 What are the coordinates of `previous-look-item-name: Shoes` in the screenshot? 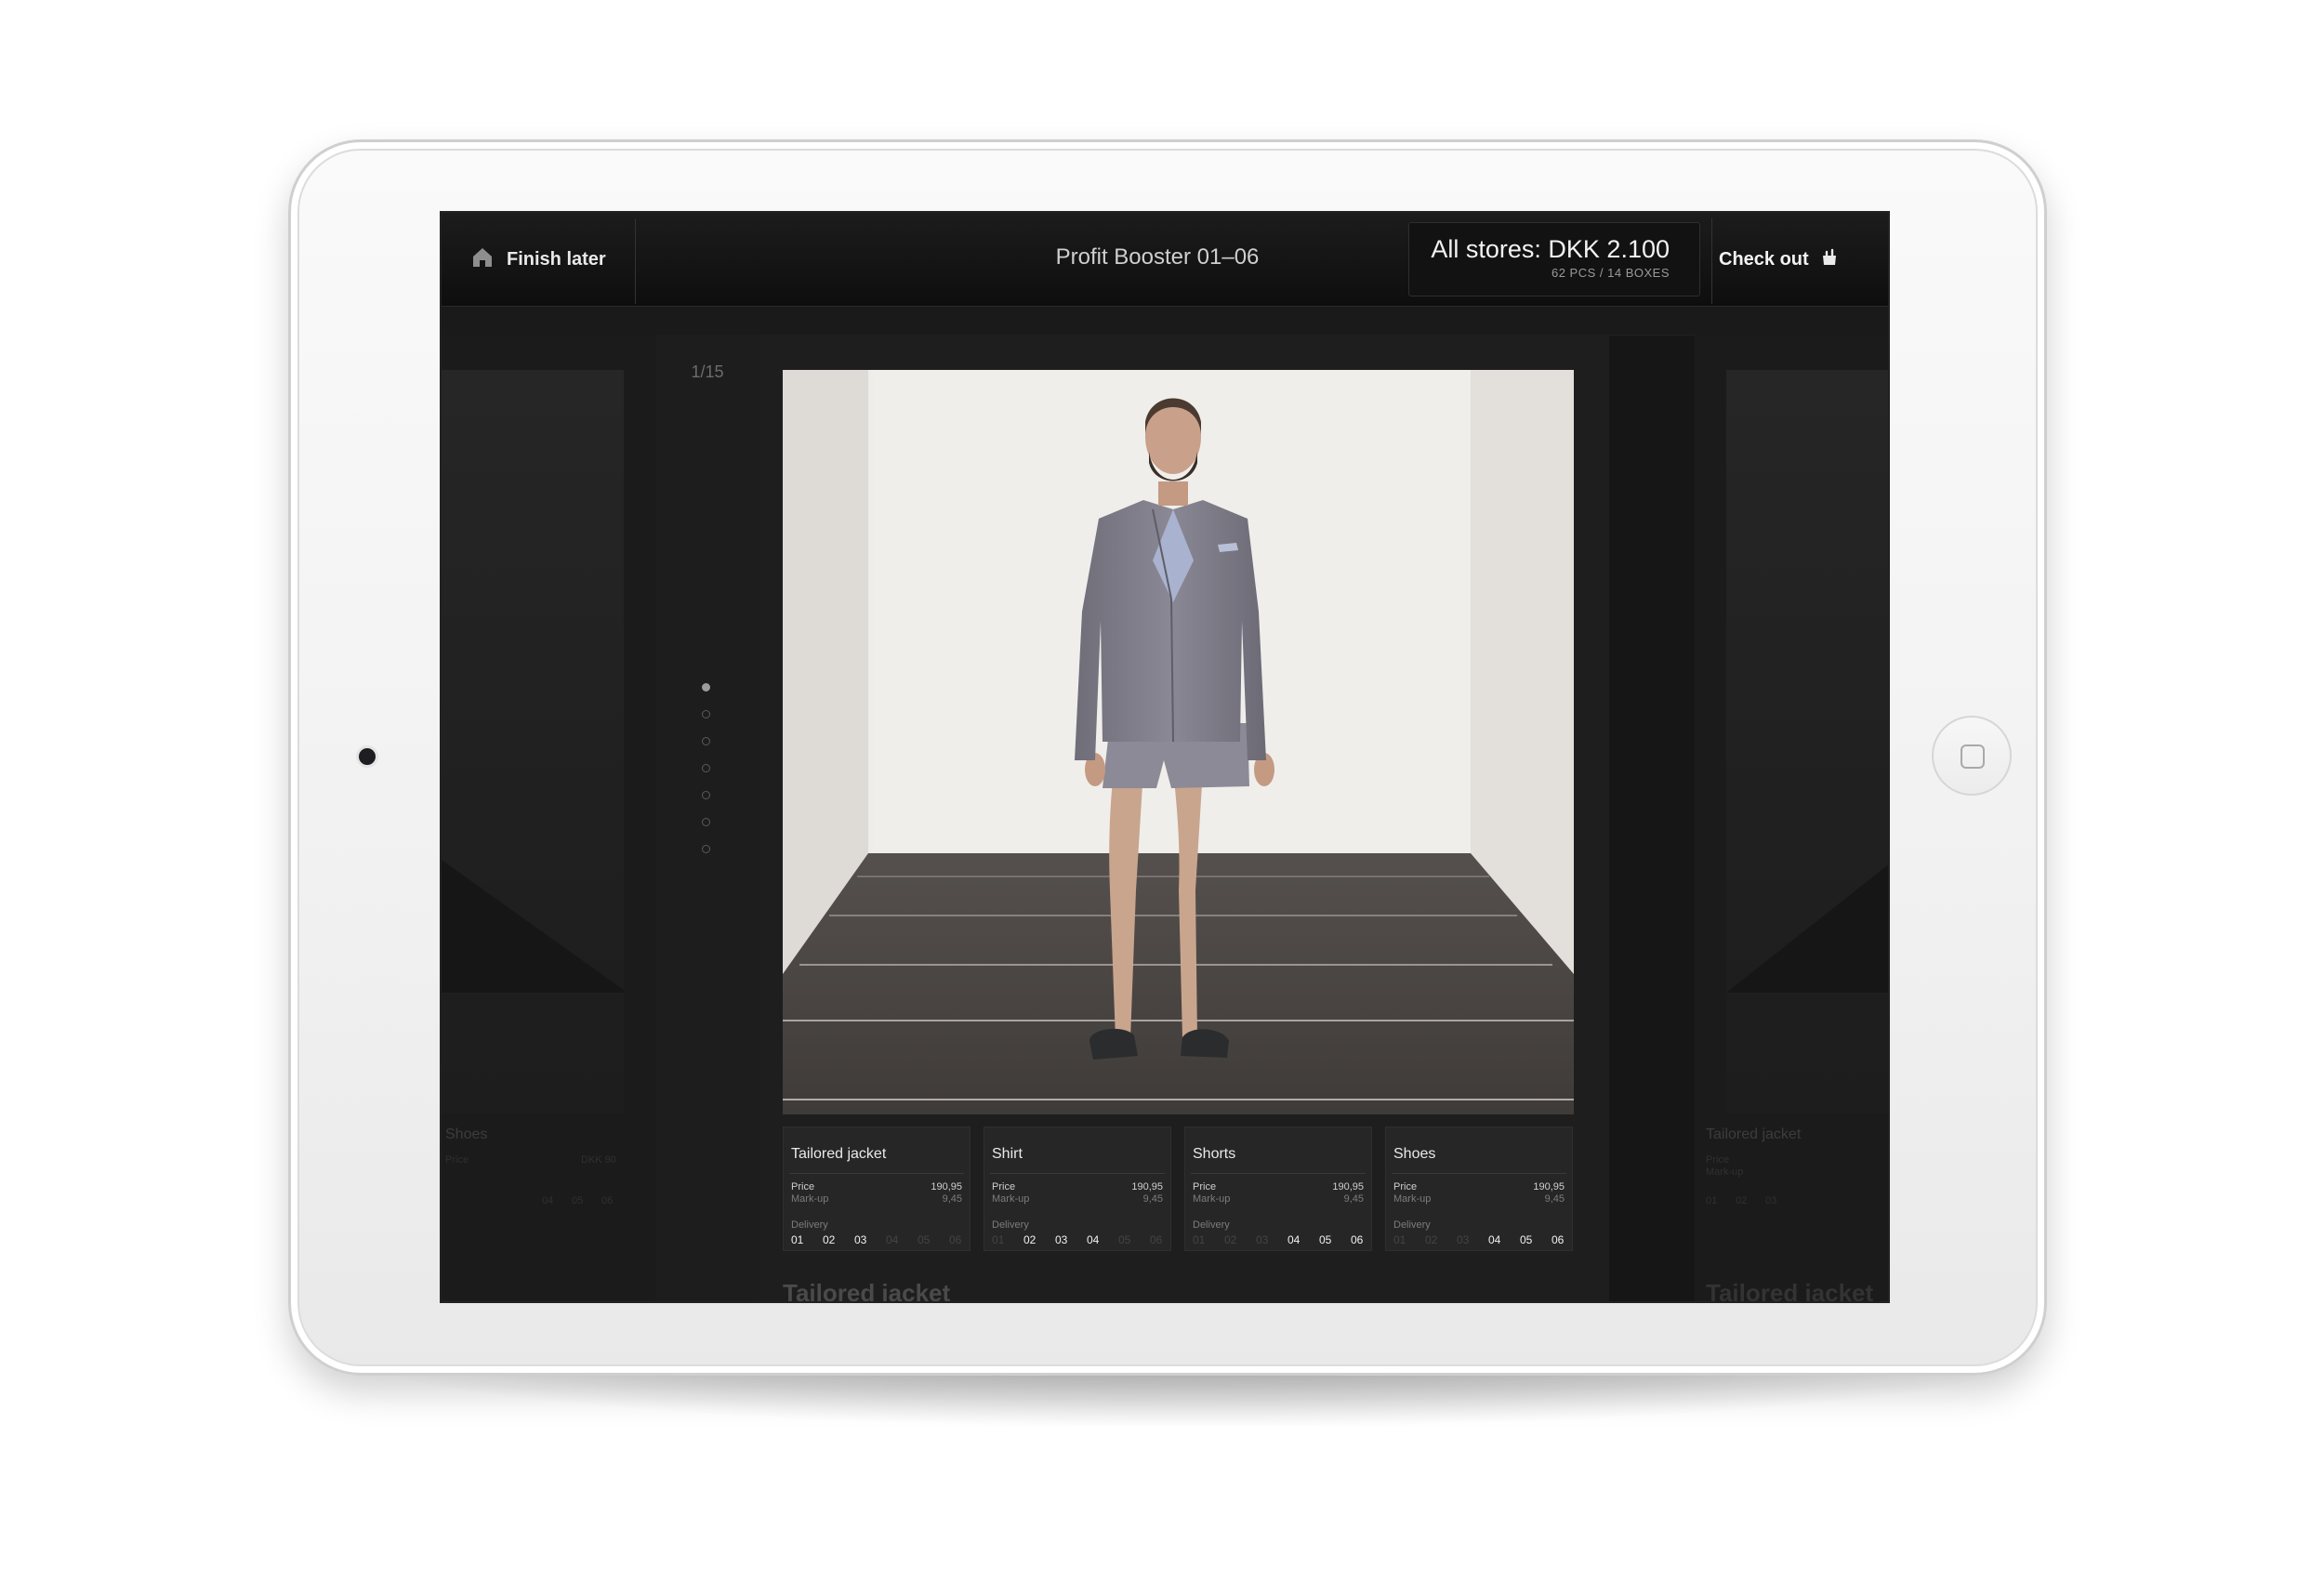 It's located at (466, 1134).